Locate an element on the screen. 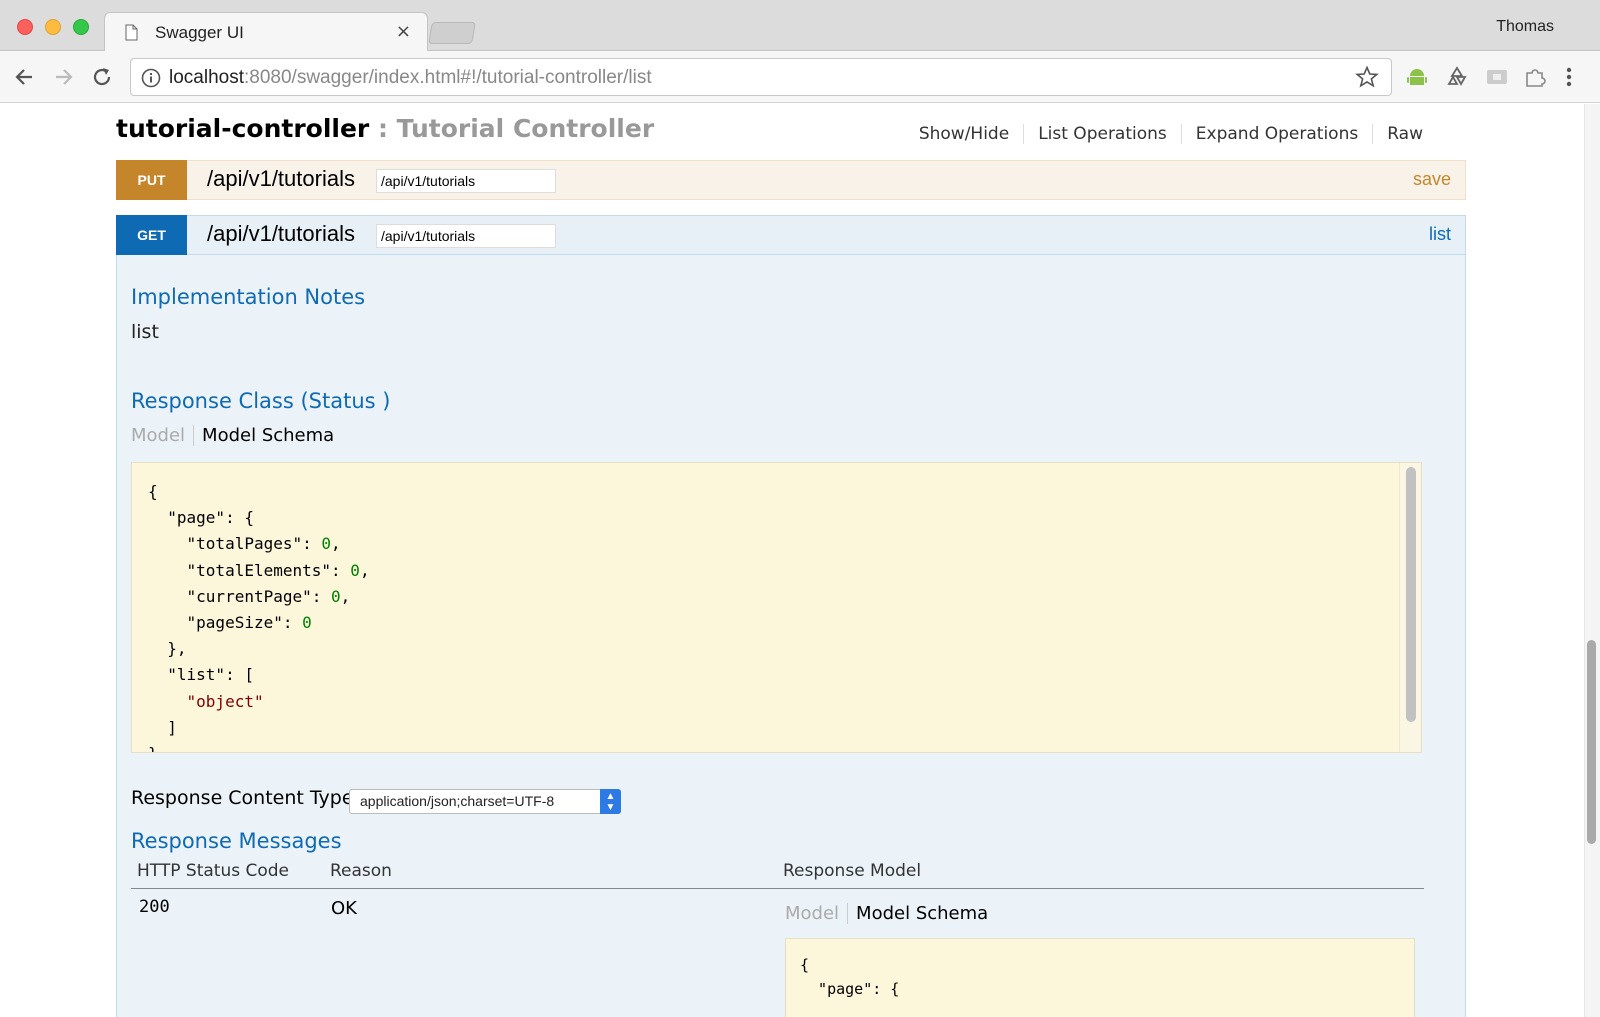  list-operations-link: List Operations is located at coordinates (1103, 134).